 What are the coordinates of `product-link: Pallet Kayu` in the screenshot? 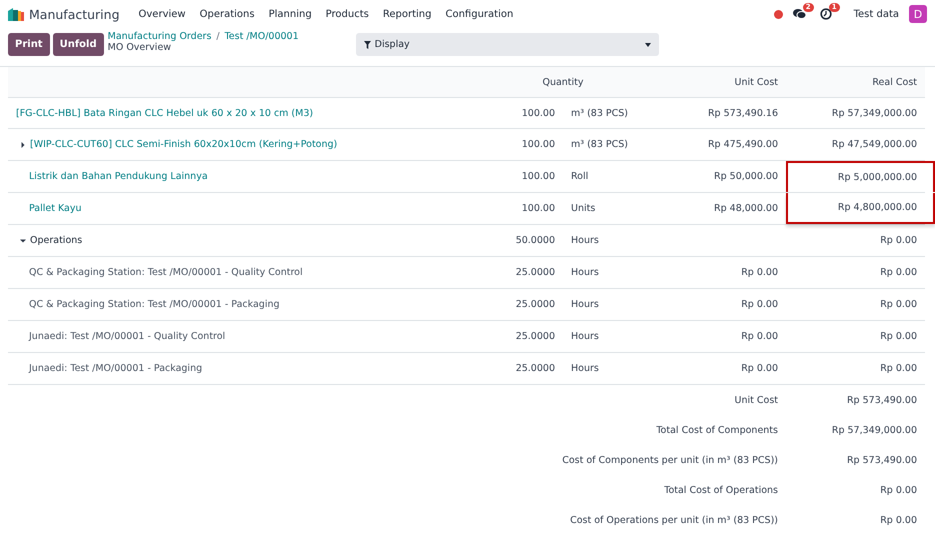 It's located at (55, 208).